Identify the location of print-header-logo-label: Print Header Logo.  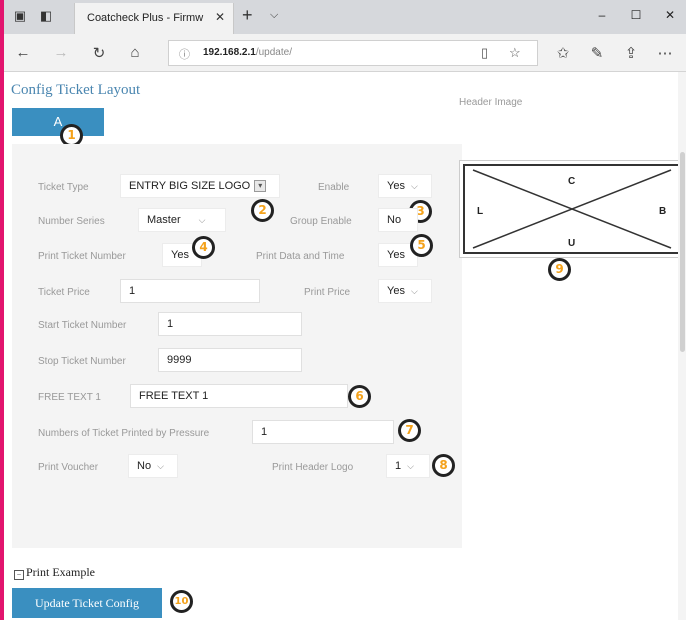
(313, 467).